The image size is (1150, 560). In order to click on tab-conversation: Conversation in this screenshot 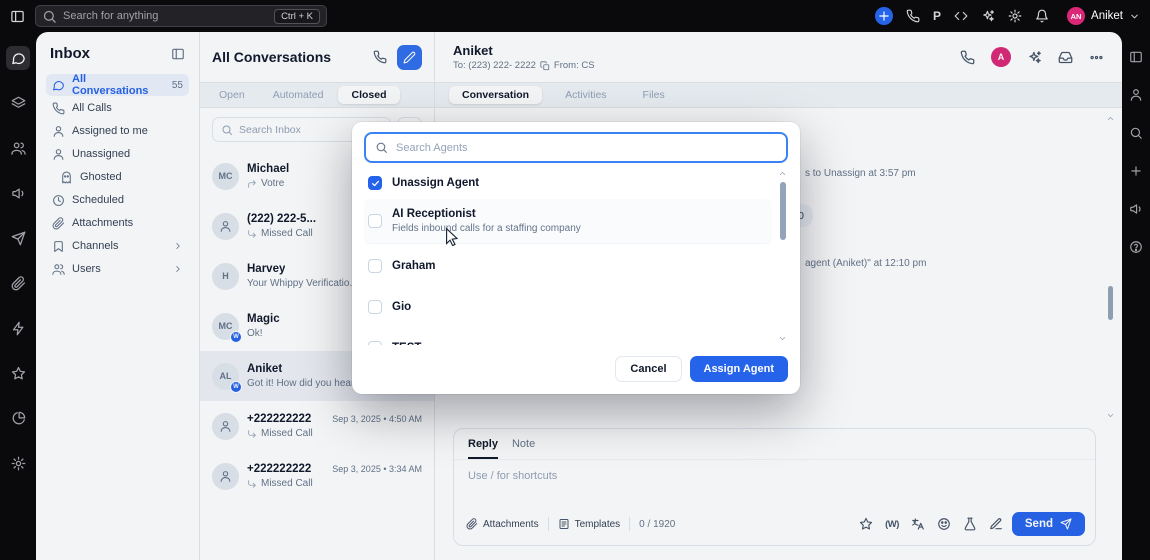, I will do `click(496, 95)`.